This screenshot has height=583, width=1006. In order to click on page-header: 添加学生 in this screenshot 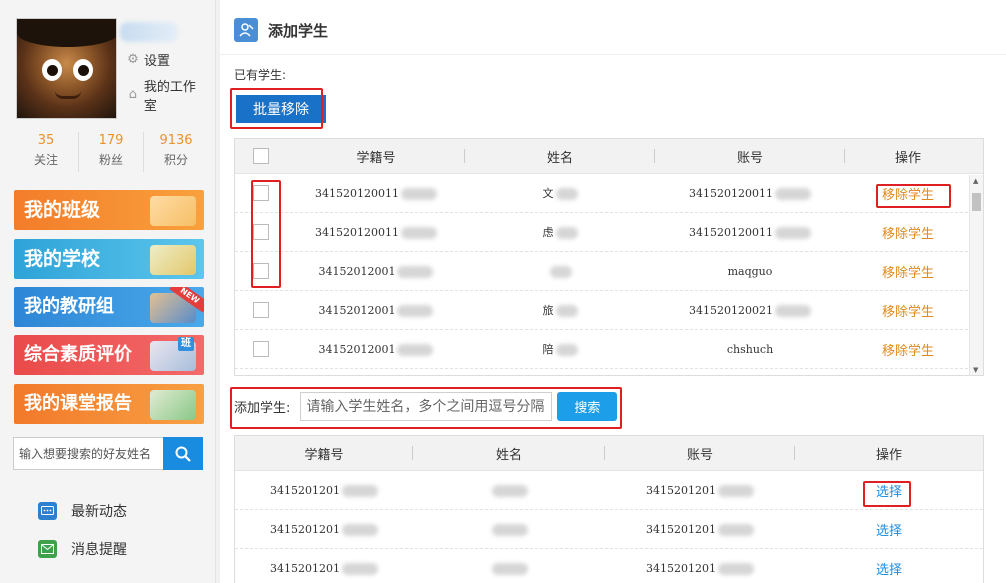, I will do `click(281, 30)`.